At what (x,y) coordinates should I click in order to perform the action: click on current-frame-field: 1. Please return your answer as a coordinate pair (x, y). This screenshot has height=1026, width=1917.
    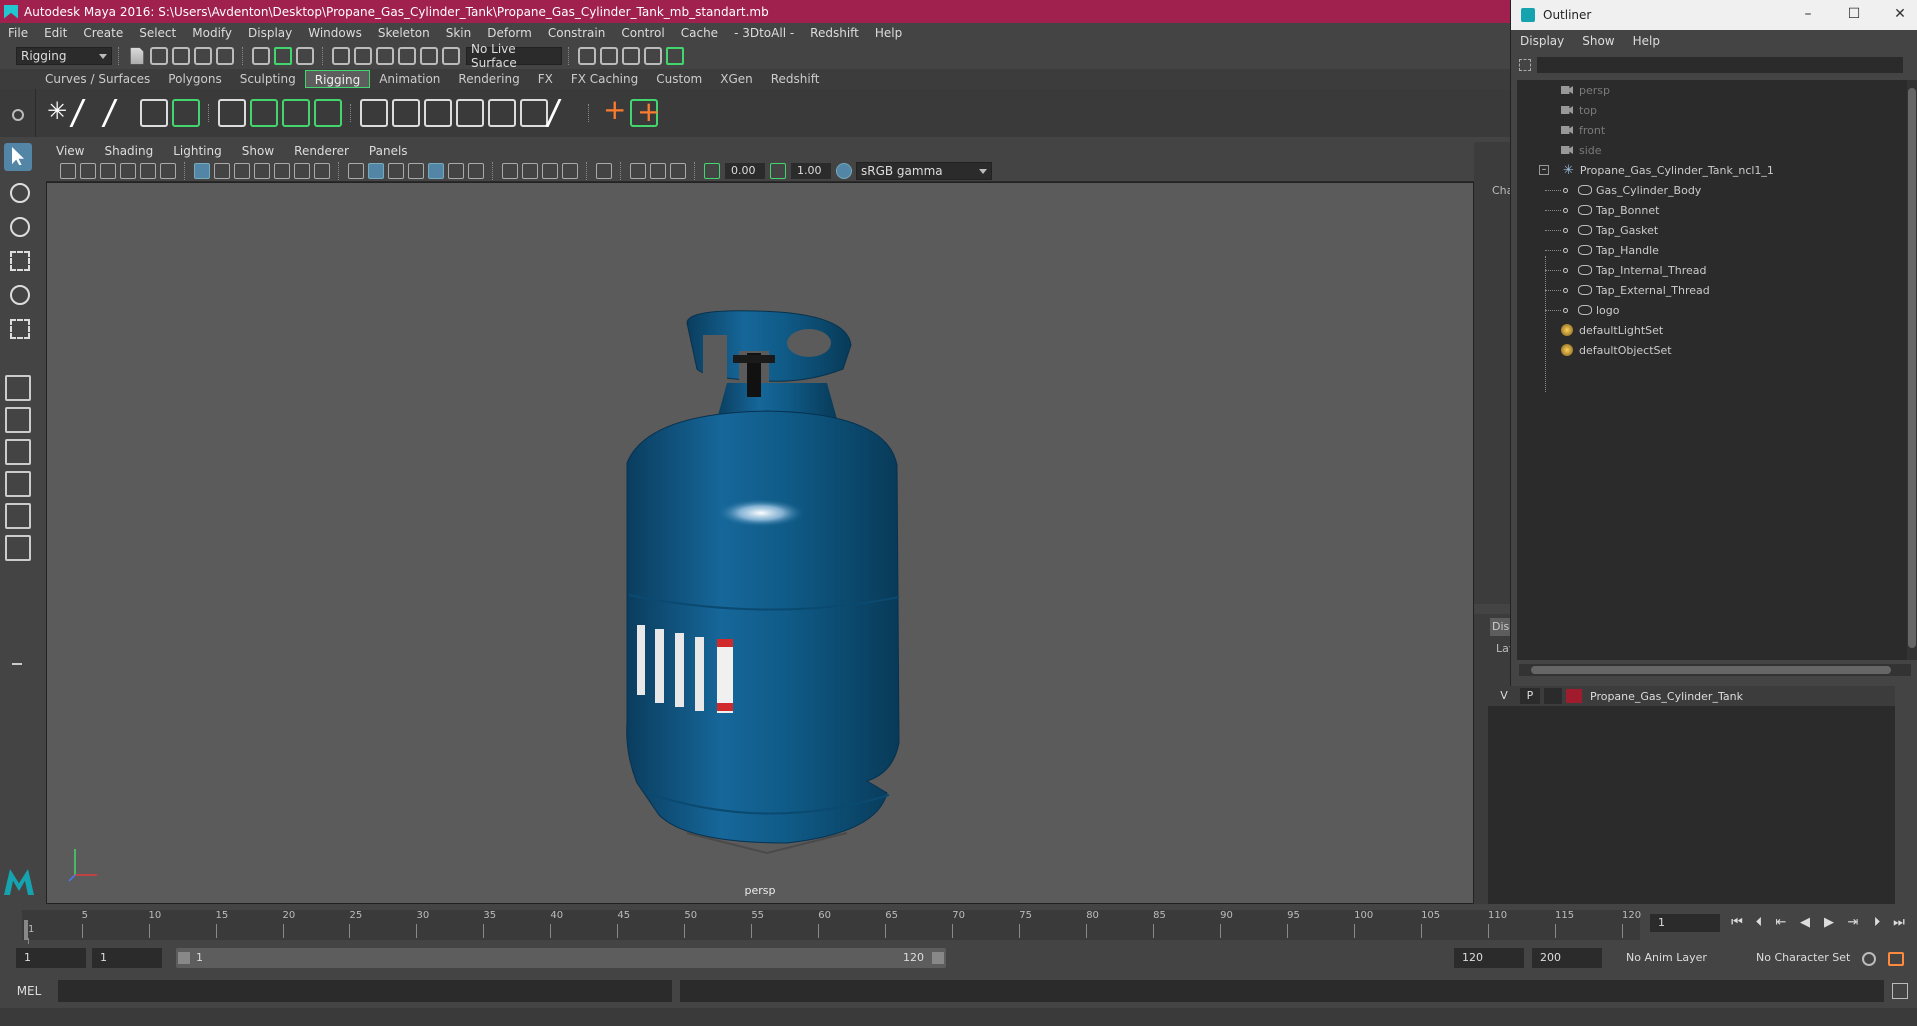
    Looking at the image, I should click on (1685, 923).